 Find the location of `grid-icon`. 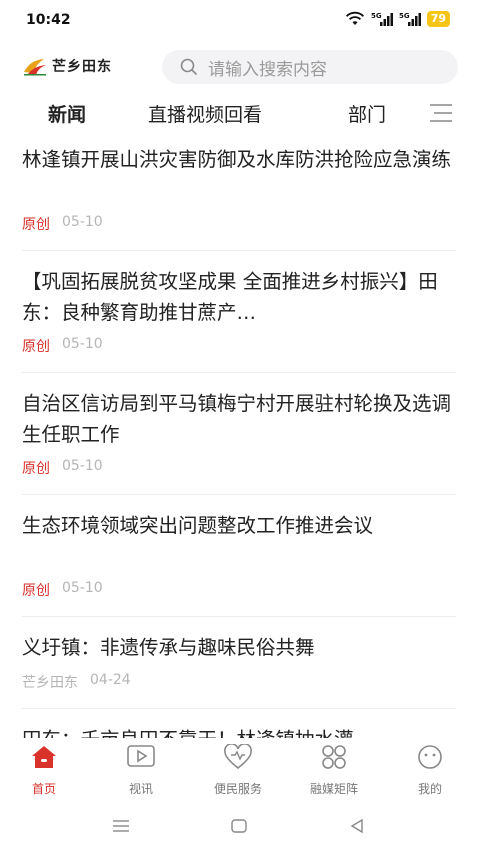

grid-icon is located at coordinates (334, 757).